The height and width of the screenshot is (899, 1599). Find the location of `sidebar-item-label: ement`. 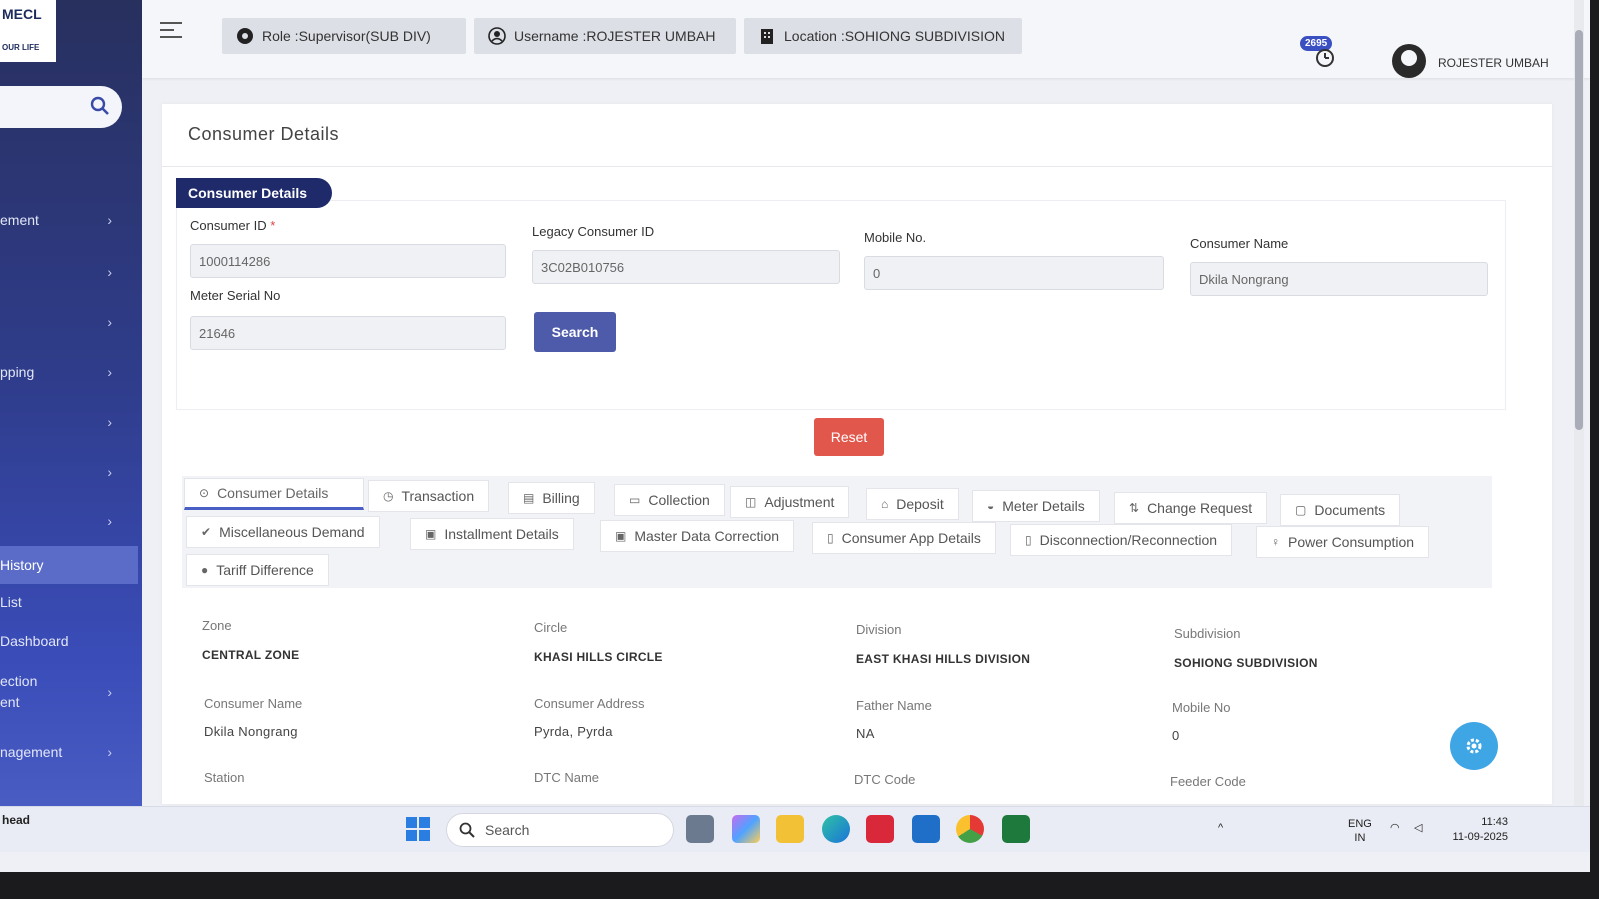

sidebar-item-label: ement is located at coordinates (19, 220).